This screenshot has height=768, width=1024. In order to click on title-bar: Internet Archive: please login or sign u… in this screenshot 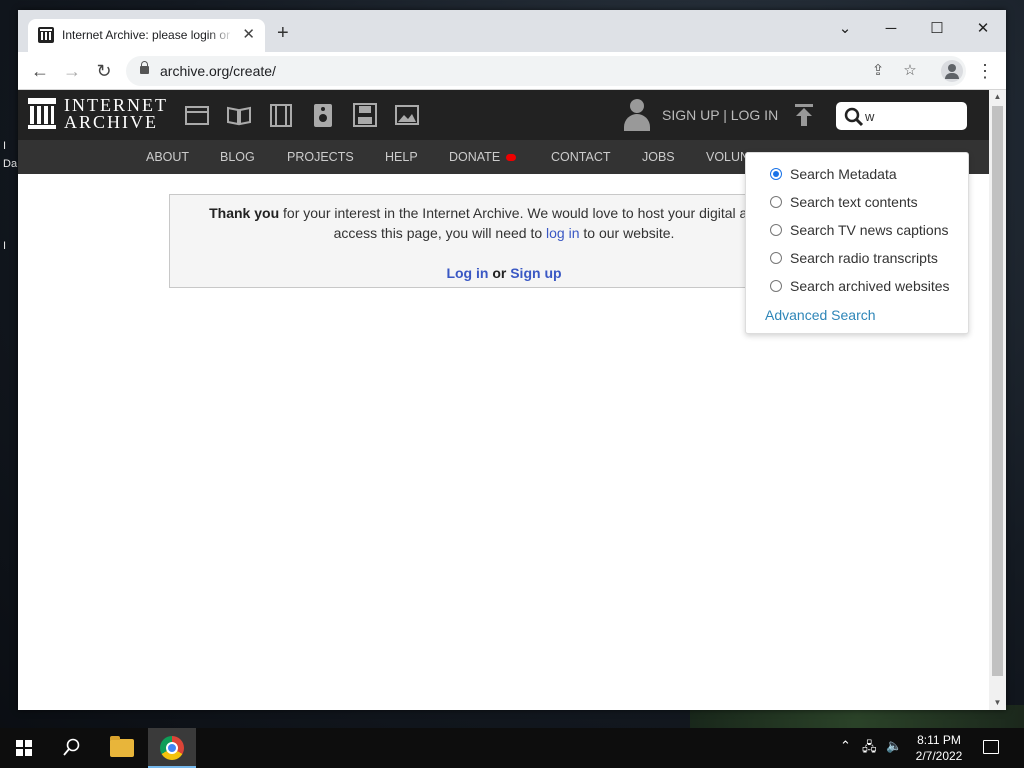, I will do `click(512, 31)`.